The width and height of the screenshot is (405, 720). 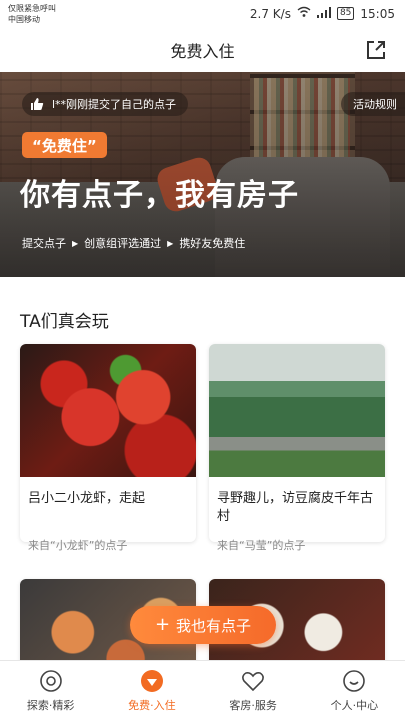 What do you see at coordinates (152, 705) in the screenshot?
I see `tab-label: 免费·入住` at bounding box center [152, 705].